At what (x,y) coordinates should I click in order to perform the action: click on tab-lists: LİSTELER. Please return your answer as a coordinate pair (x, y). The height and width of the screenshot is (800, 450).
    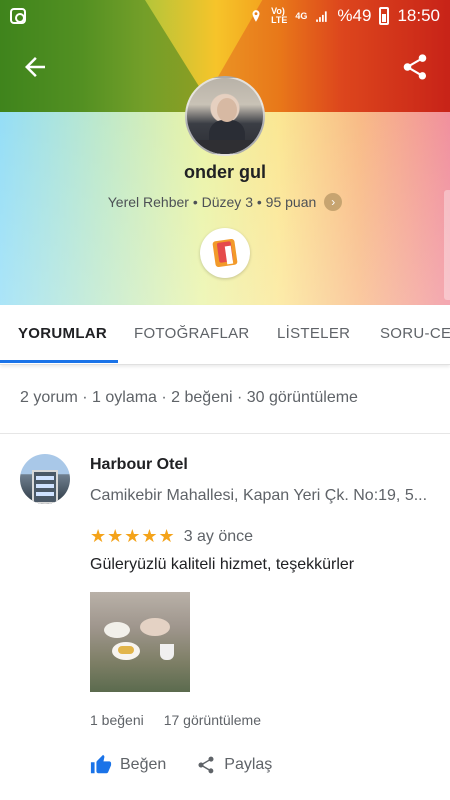
    Looking at the image, I should click on (313, 333).